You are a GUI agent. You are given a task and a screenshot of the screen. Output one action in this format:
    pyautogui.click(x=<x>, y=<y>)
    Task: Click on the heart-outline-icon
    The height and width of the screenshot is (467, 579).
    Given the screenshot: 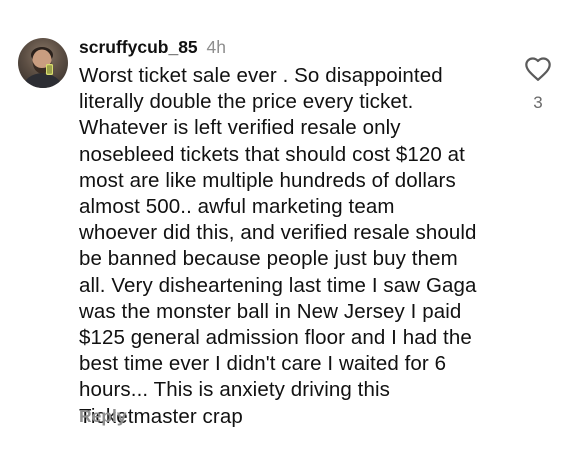 What is the action you would take?
    pyautogui.click(x=538, y=69)
    